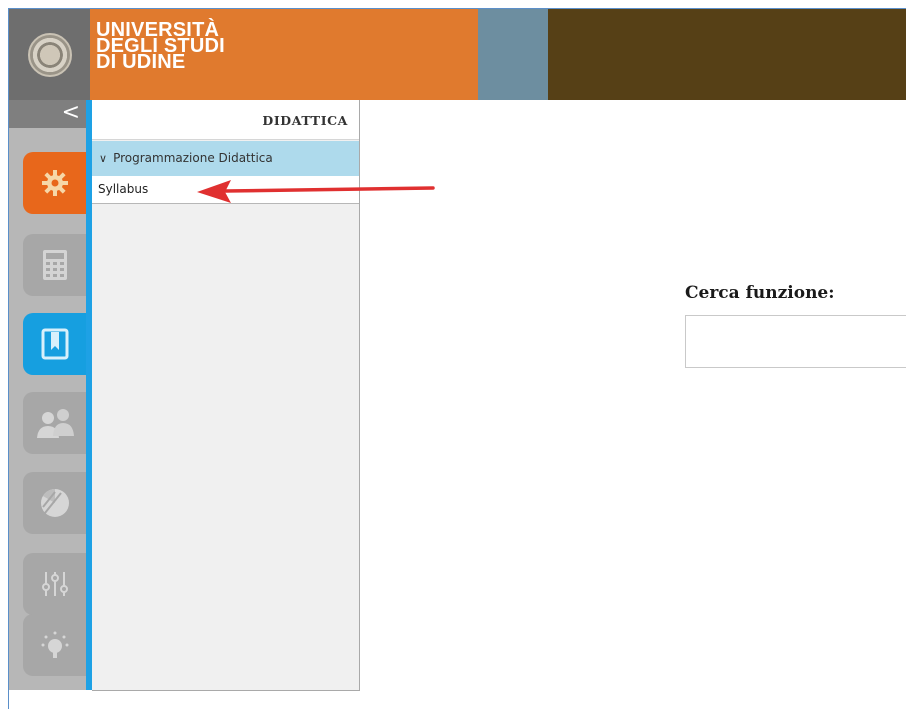  I want to click on lamp-icon, so click(55, 644).